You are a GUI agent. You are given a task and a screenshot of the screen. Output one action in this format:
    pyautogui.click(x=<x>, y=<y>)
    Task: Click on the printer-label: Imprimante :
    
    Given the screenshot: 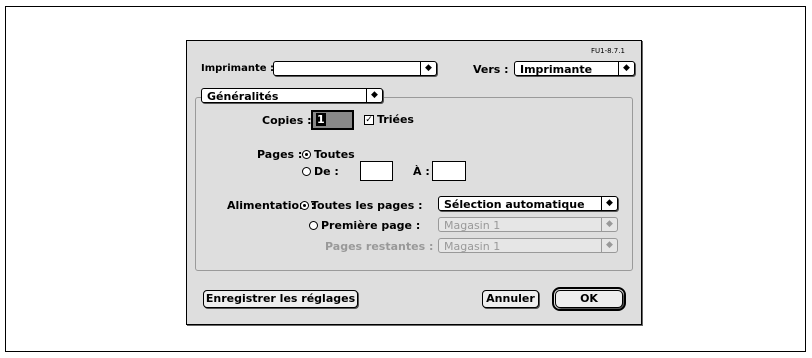 What is the action you would take?
    pyautogui.click(x=237, y=68)
    